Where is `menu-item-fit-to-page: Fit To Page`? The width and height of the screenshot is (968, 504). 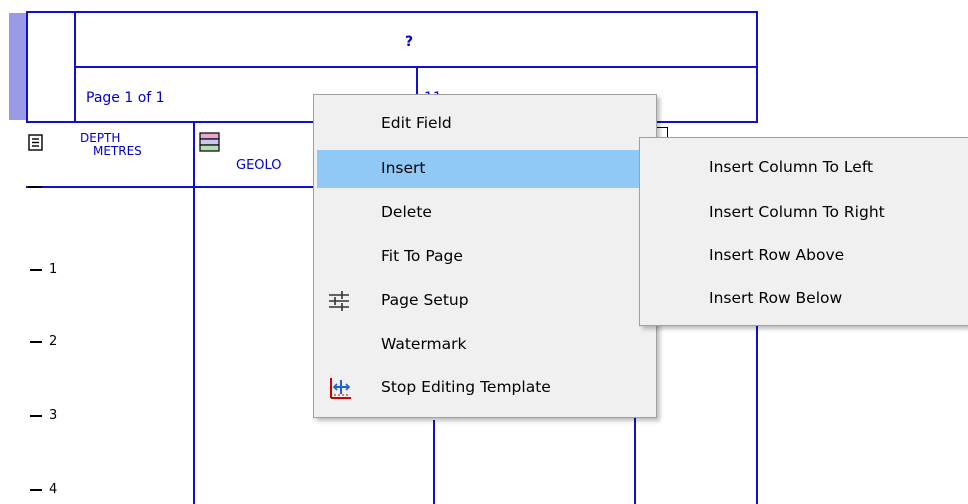
menu-item-fit-to-page: Fit To Page is located at coordinates (485, 257).